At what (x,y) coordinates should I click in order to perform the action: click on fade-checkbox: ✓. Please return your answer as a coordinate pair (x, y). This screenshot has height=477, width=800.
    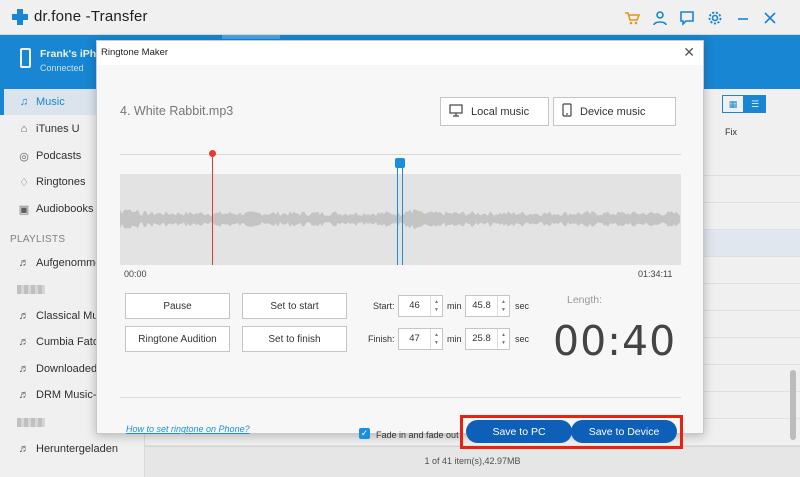
    Looking at the image, I should click on (364, 433).